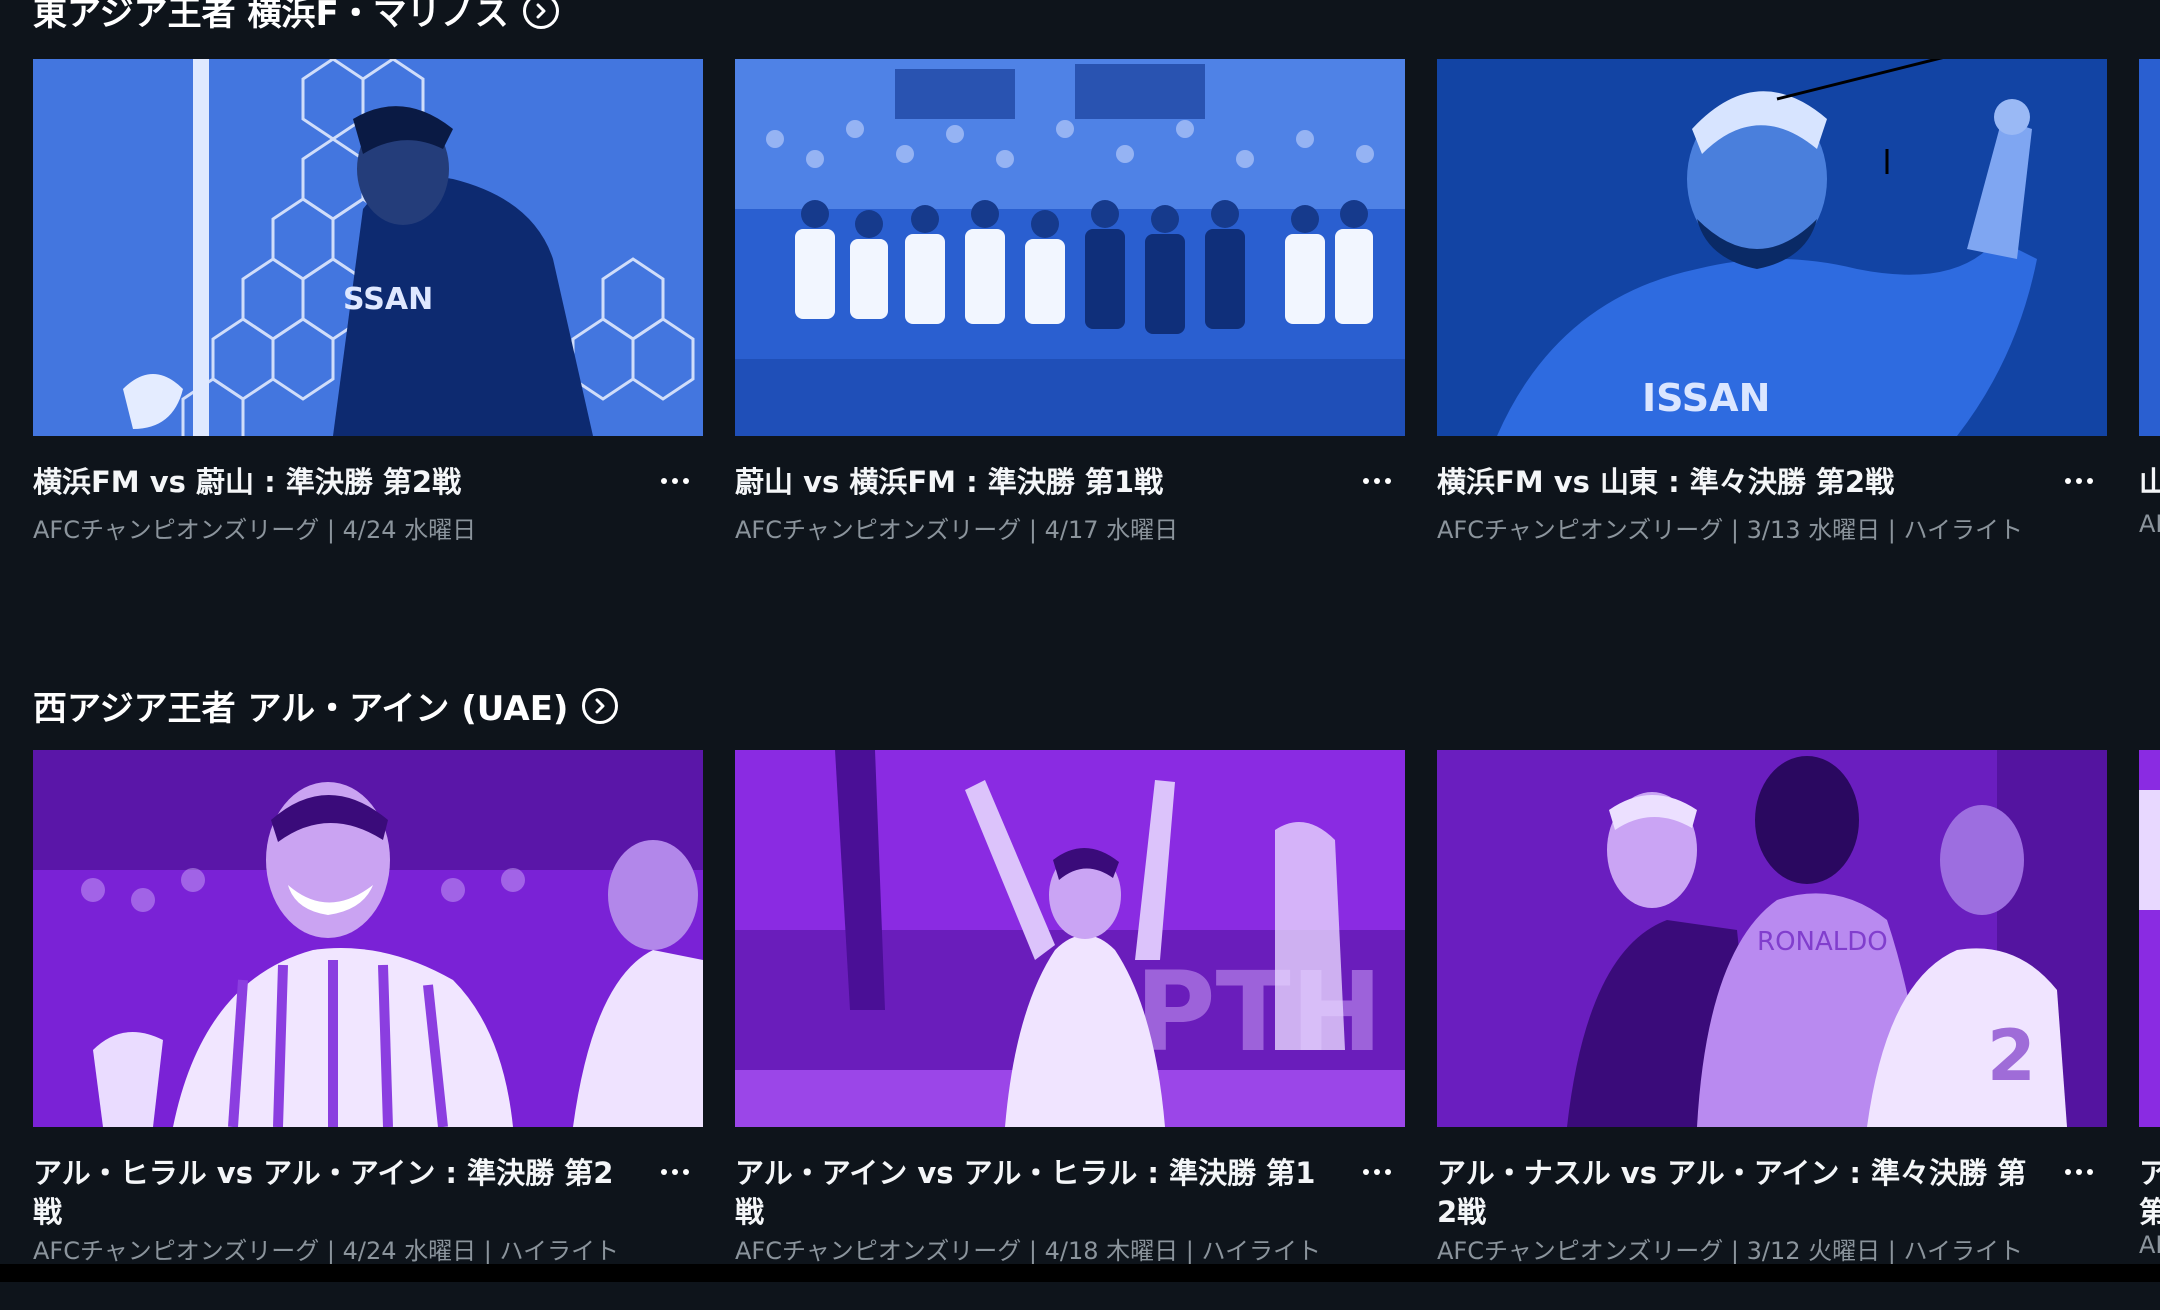 The image size is (2160, 1310). What do you see at coordinates (1706, 398) in the screenshot?
I see `svg-text: ISSAN` at bounding box center [1706, 398].